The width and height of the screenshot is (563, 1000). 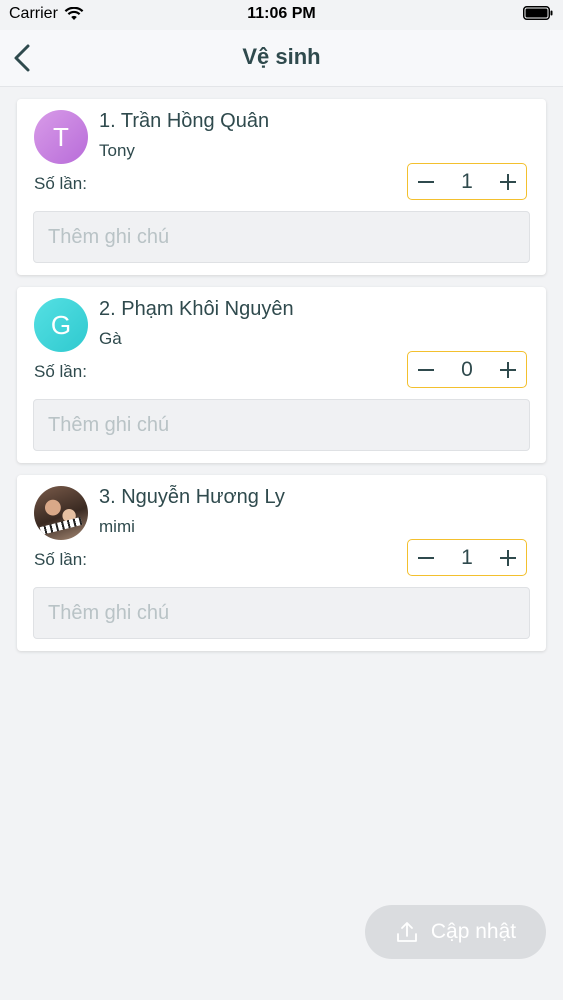 What do you see at coordinates (117, 526) in the screenshot?
I see `member-nickname: mimi` at bounding box center [117, 526].